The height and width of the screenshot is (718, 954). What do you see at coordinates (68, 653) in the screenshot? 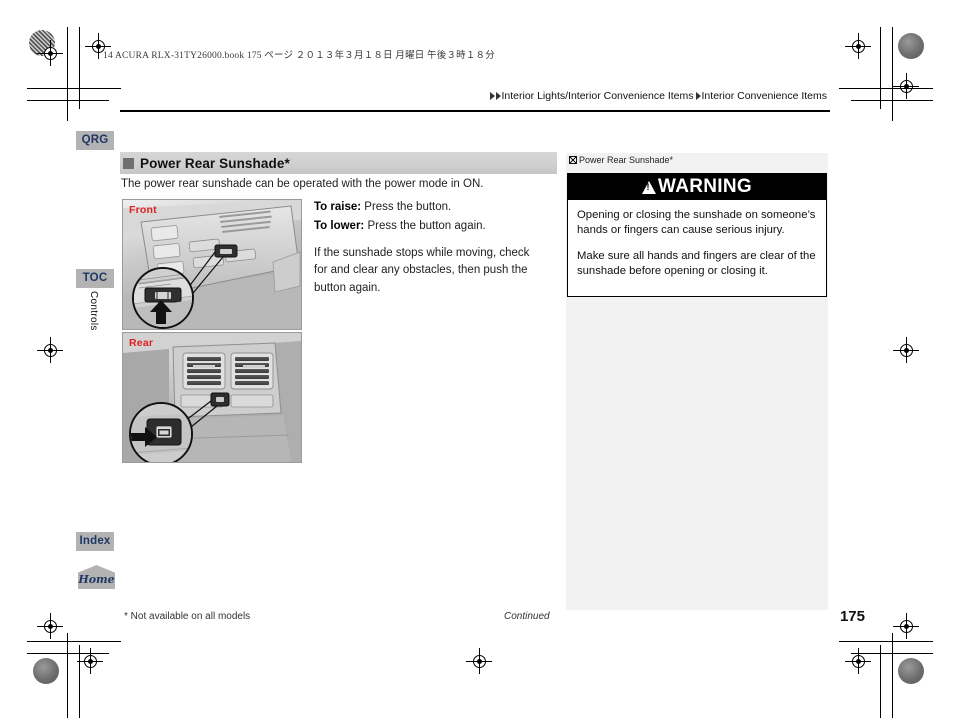
I see `crop-mark-bl-h2` at bounding box center [68, 653].